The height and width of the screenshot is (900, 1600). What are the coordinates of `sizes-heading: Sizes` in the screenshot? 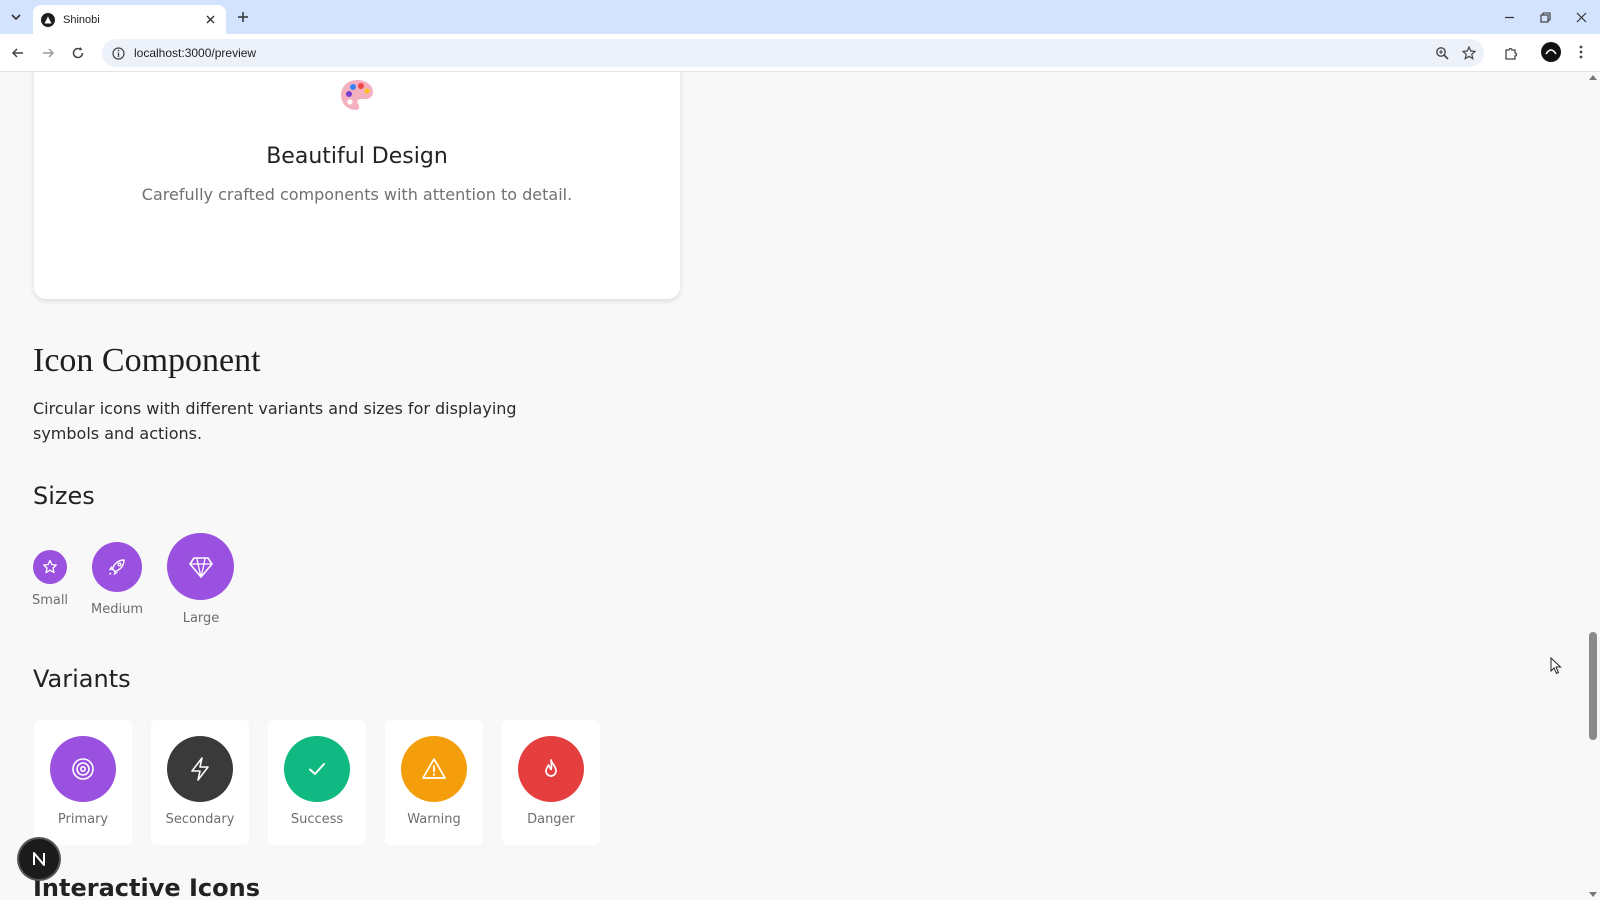 It's located at (64, 496).